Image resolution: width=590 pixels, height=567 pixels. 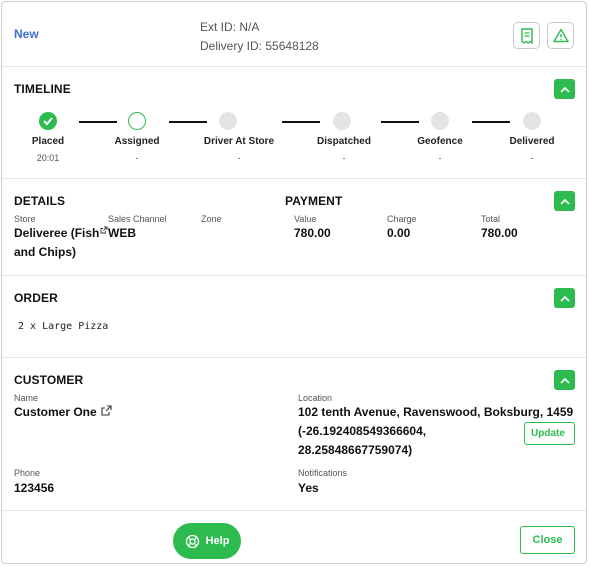 What do you see at coordinates (137, 141) in the screenshot?
I see `step-label: Assigned` at bounding box center [137, 141].